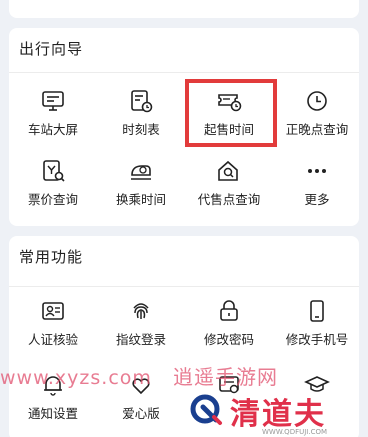  I want to click on timetable-icon, so click(142, 101).